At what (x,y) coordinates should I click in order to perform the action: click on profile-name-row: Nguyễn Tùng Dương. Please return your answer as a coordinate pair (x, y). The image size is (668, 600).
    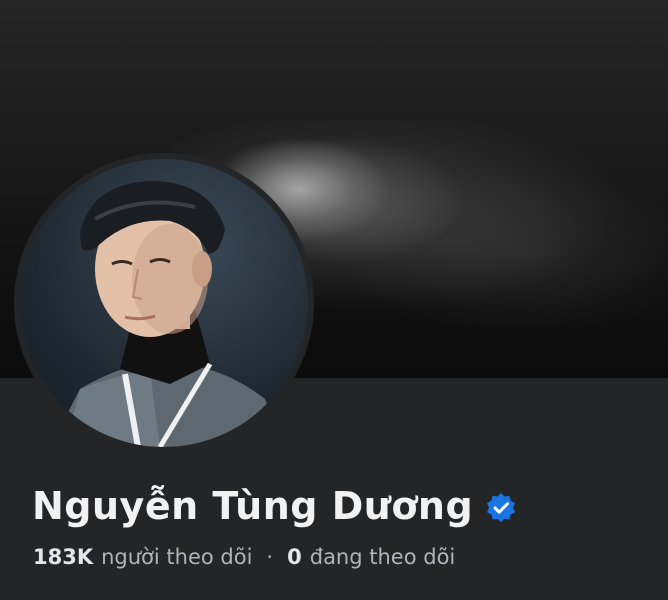
    Looking at the image, I should click on (274, 506).